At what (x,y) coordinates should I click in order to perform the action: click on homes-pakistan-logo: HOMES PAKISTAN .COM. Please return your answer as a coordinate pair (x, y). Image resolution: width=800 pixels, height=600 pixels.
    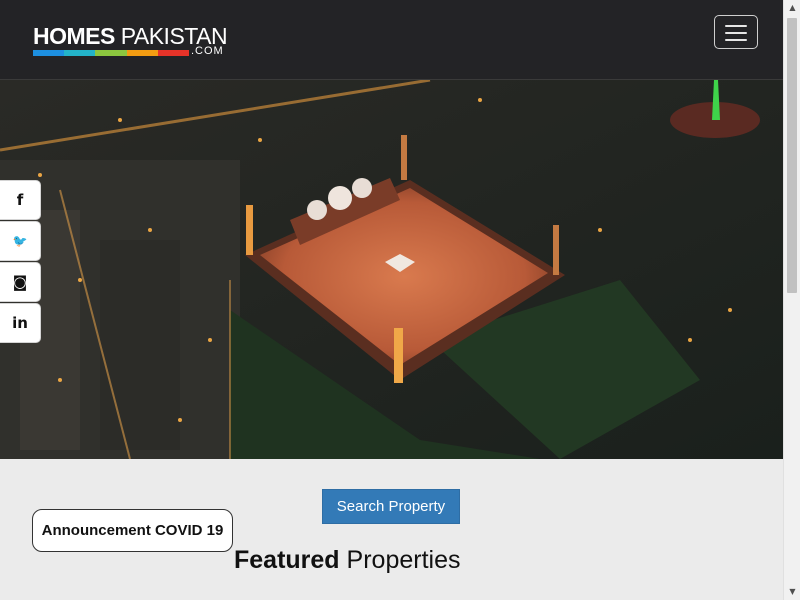
    Looking at the image, I should click on (133, 44).